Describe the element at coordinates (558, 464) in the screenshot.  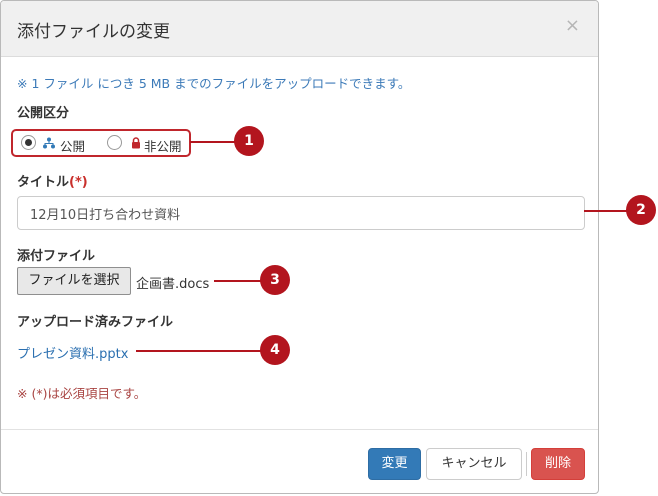
I see `delete-button: 削除` at that location.